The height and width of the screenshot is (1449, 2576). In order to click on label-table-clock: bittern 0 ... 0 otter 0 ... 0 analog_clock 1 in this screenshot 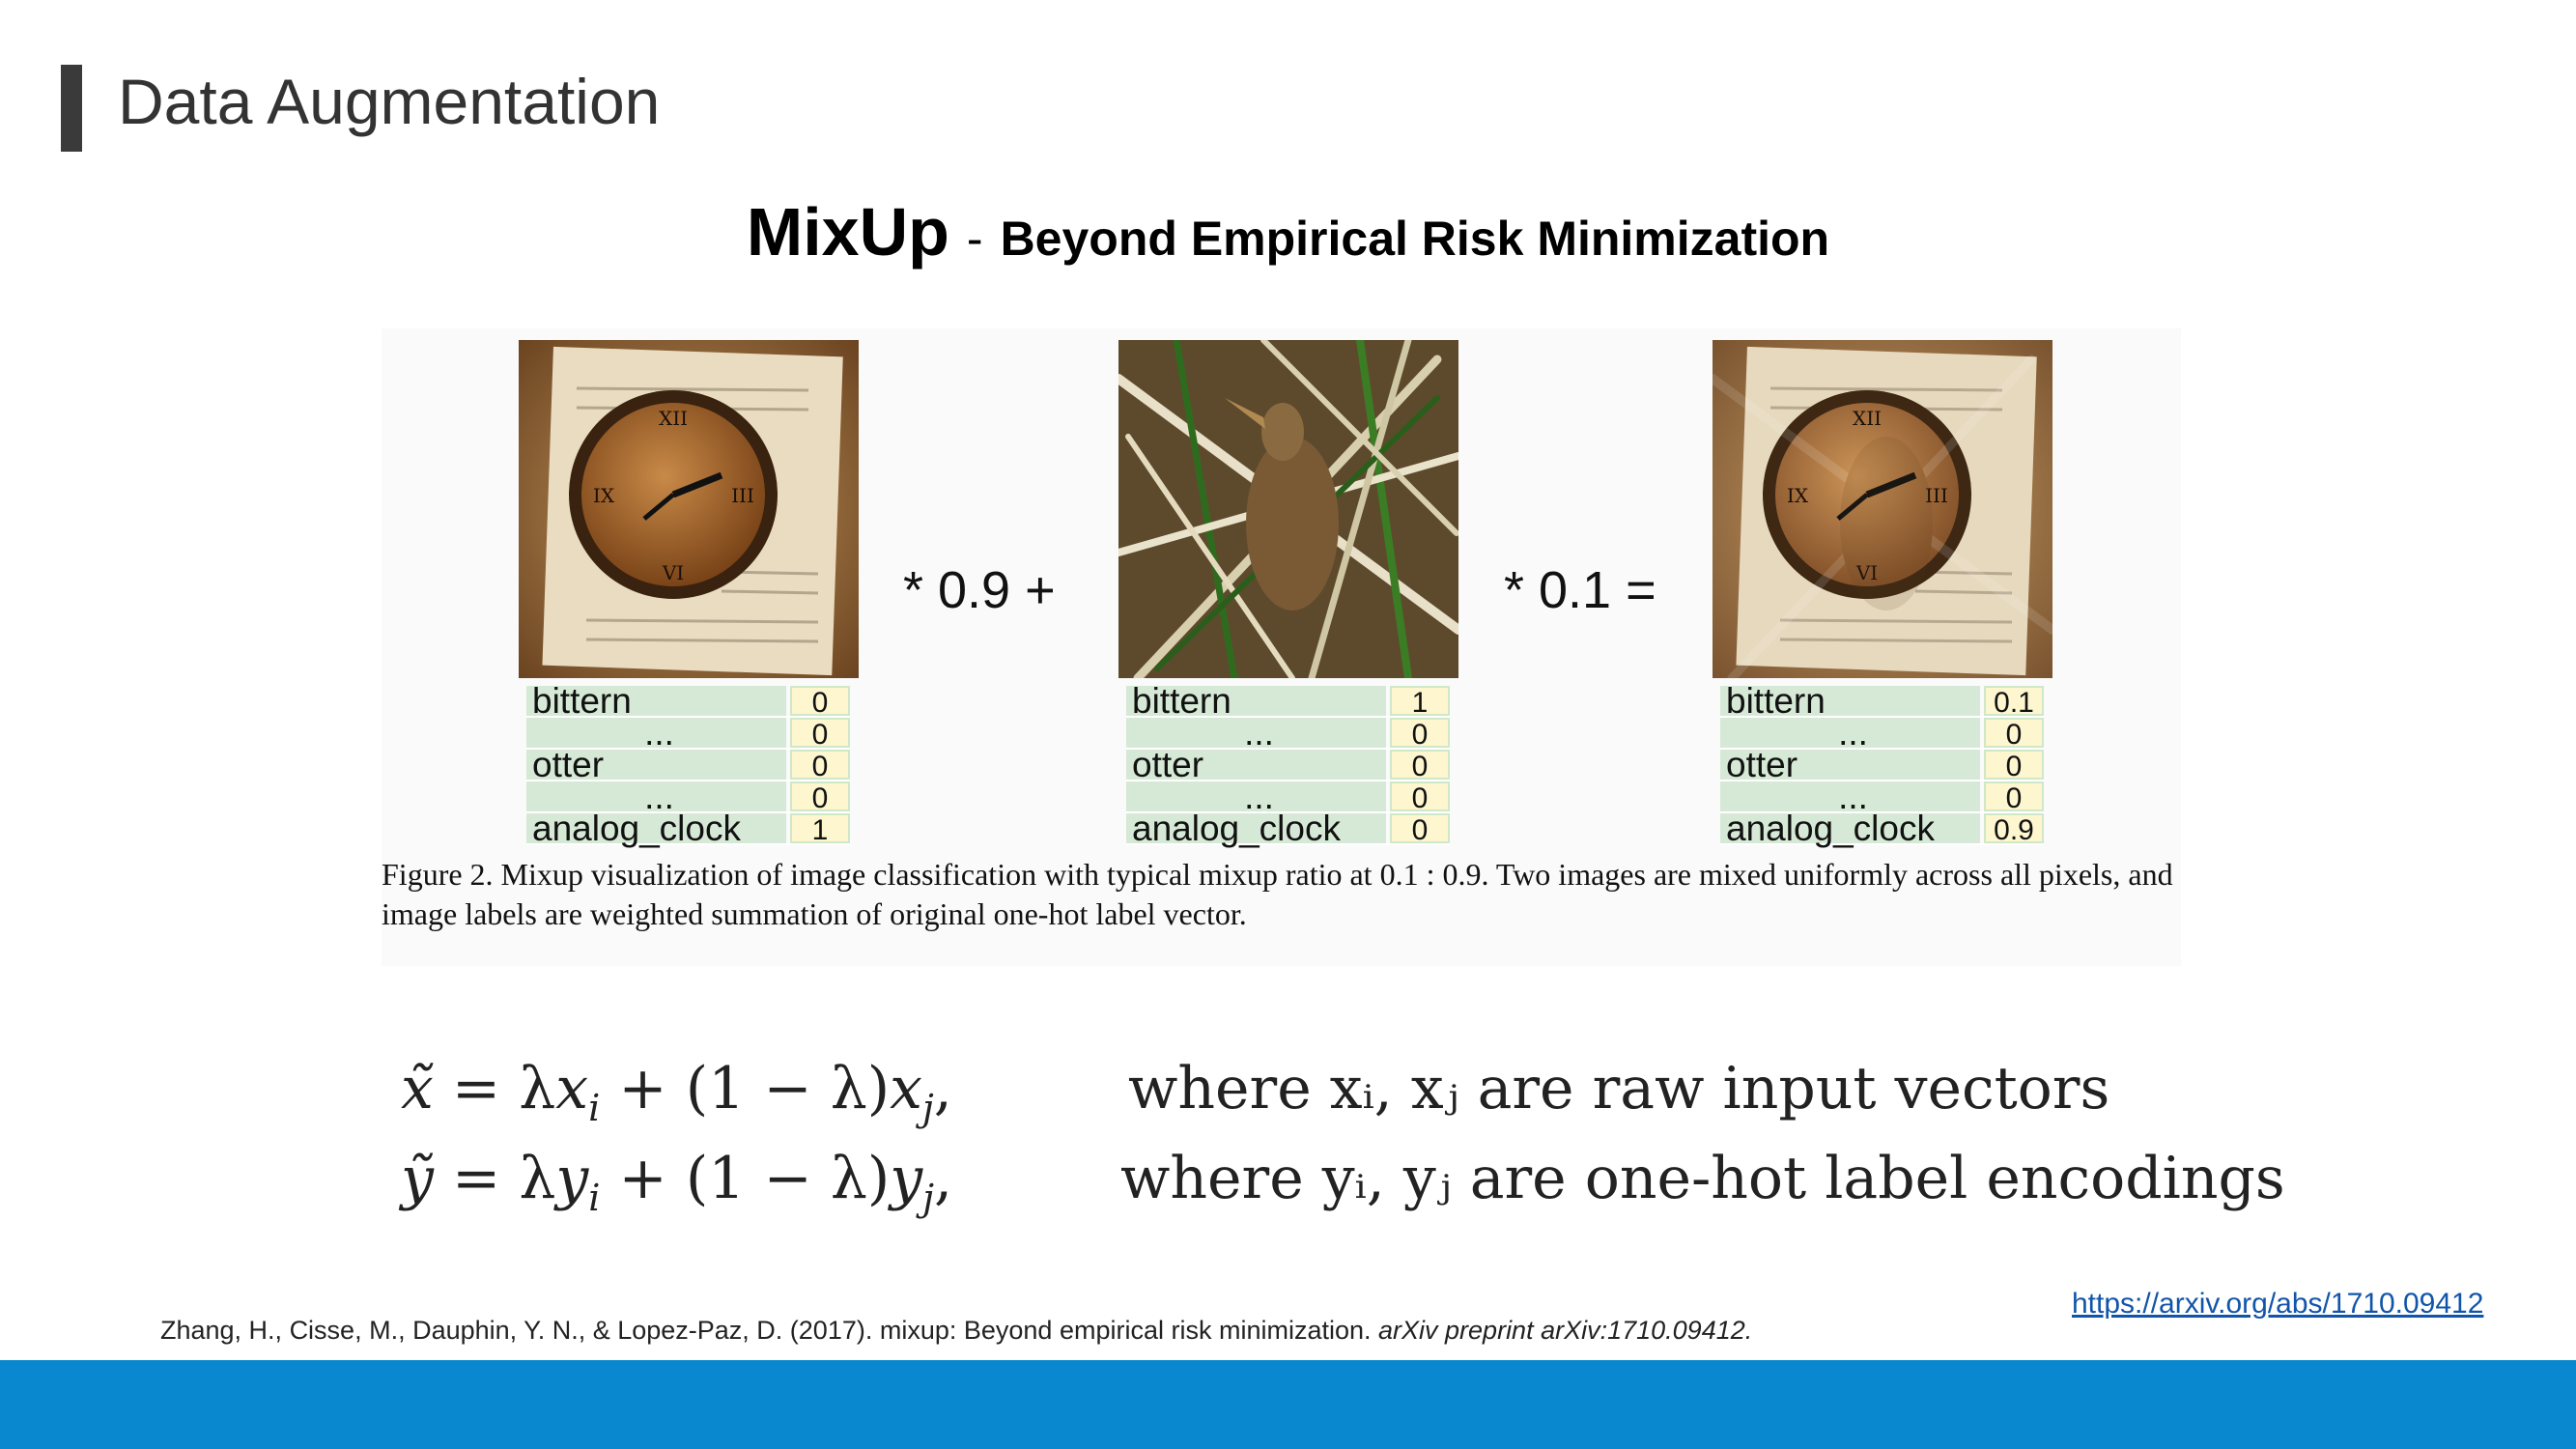, I will do `click(688, 764)`.